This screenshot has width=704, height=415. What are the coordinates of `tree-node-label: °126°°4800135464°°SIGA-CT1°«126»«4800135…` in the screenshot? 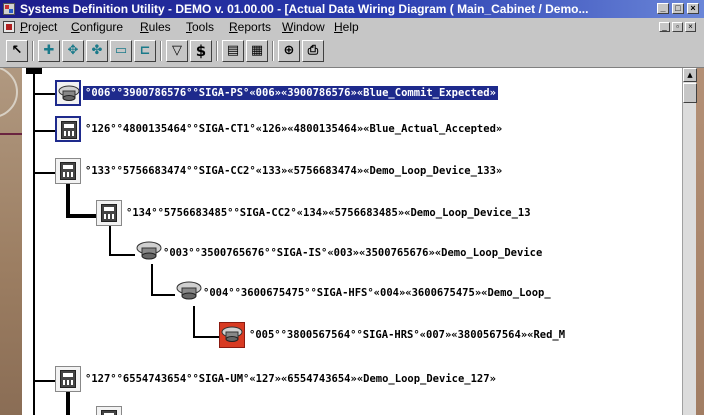 It's located at (294, 129).